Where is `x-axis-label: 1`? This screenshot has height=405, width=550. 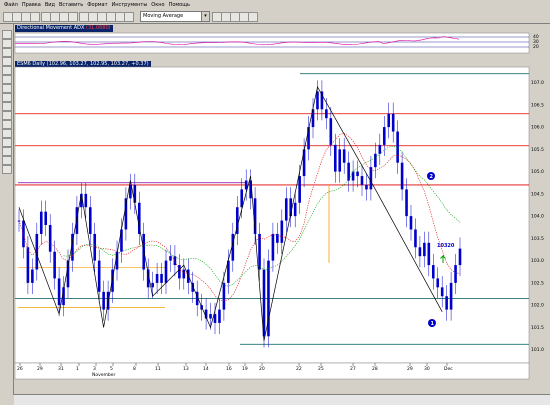
x-axis-label: 1 is located at coordinates (77, 369).